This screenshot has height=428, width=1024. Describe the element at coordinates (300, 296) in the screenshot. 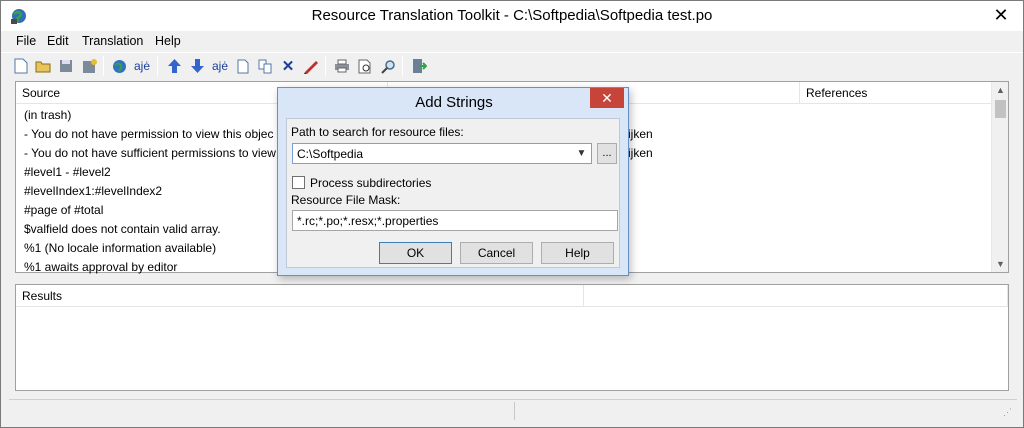

I see `column-header-results: Results` at that location.